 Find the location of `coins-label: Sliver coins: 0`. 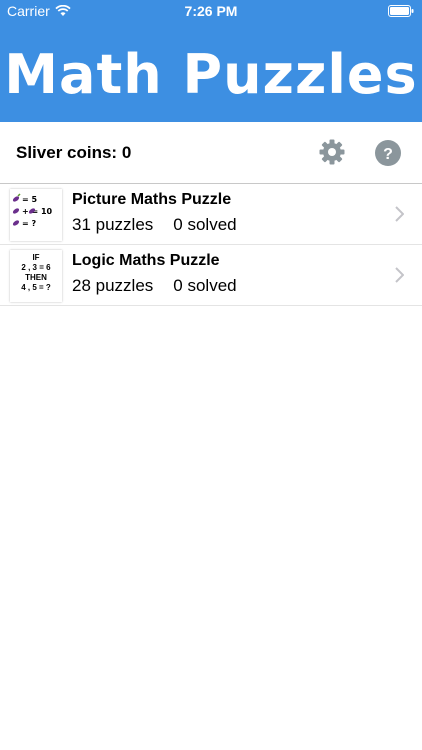

coins-label: Sliver coins: 0 is located at coordinates (74, 152).